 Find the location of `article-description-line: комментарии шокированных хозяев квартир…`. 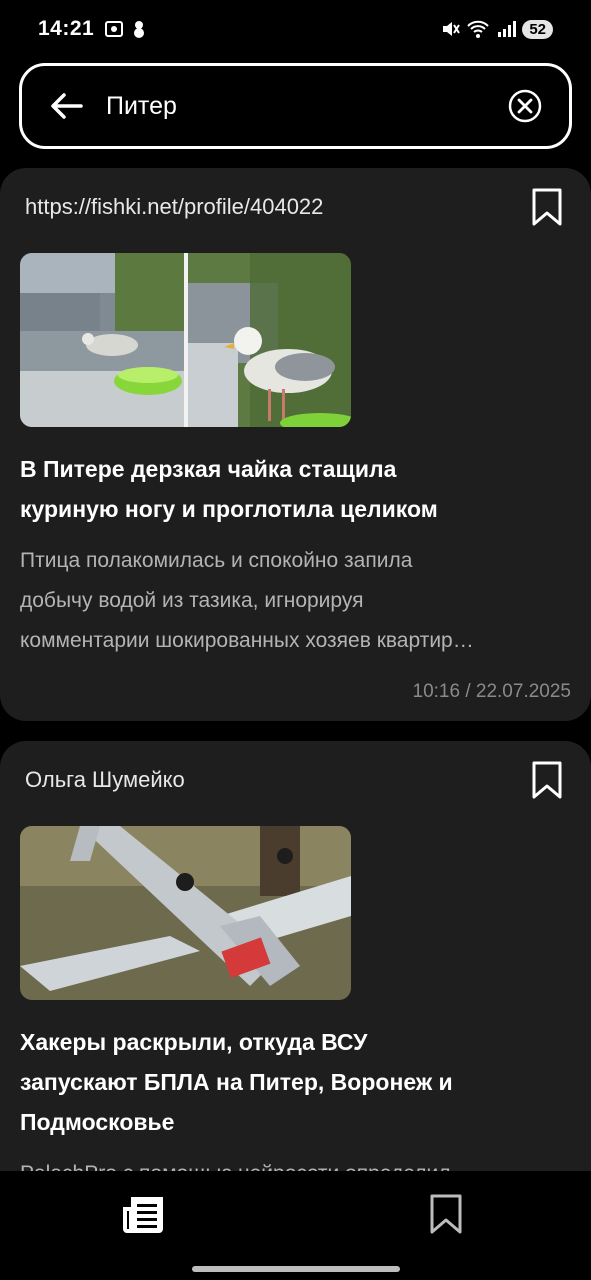

article-description-line: комментарии шокированных хозяев квартир… is located at coordinates (247, 640).